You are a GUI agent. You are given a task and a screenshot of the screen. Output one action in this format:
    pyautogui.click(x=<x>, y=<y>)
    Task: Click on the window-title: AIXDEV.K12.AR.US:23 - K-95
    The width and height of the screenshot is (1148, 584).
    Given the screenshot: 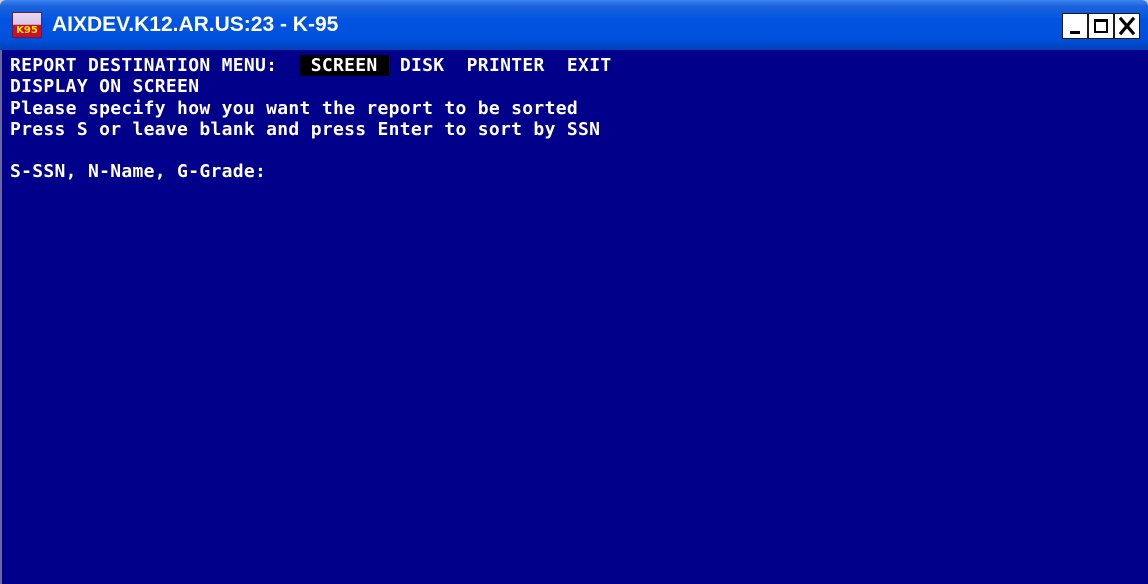 What is the action you would take?
    pyautogui.click(x=195, y=24)
    